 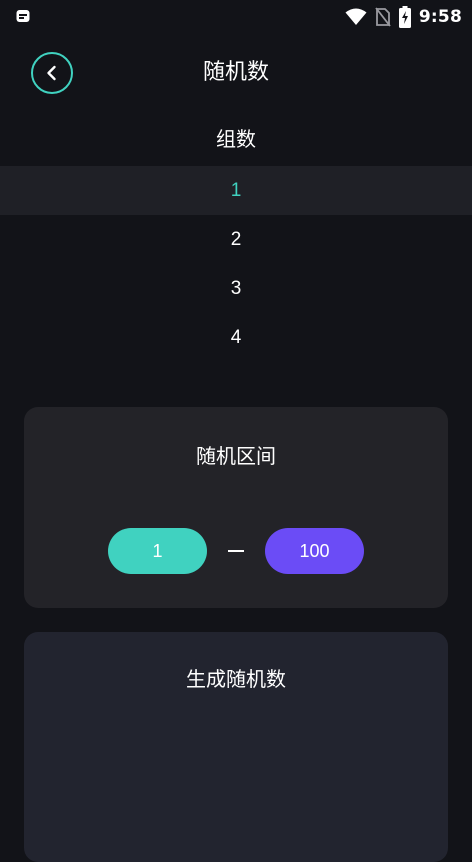 I want to click on page-title: 随机数, so click(x=235, y=72).